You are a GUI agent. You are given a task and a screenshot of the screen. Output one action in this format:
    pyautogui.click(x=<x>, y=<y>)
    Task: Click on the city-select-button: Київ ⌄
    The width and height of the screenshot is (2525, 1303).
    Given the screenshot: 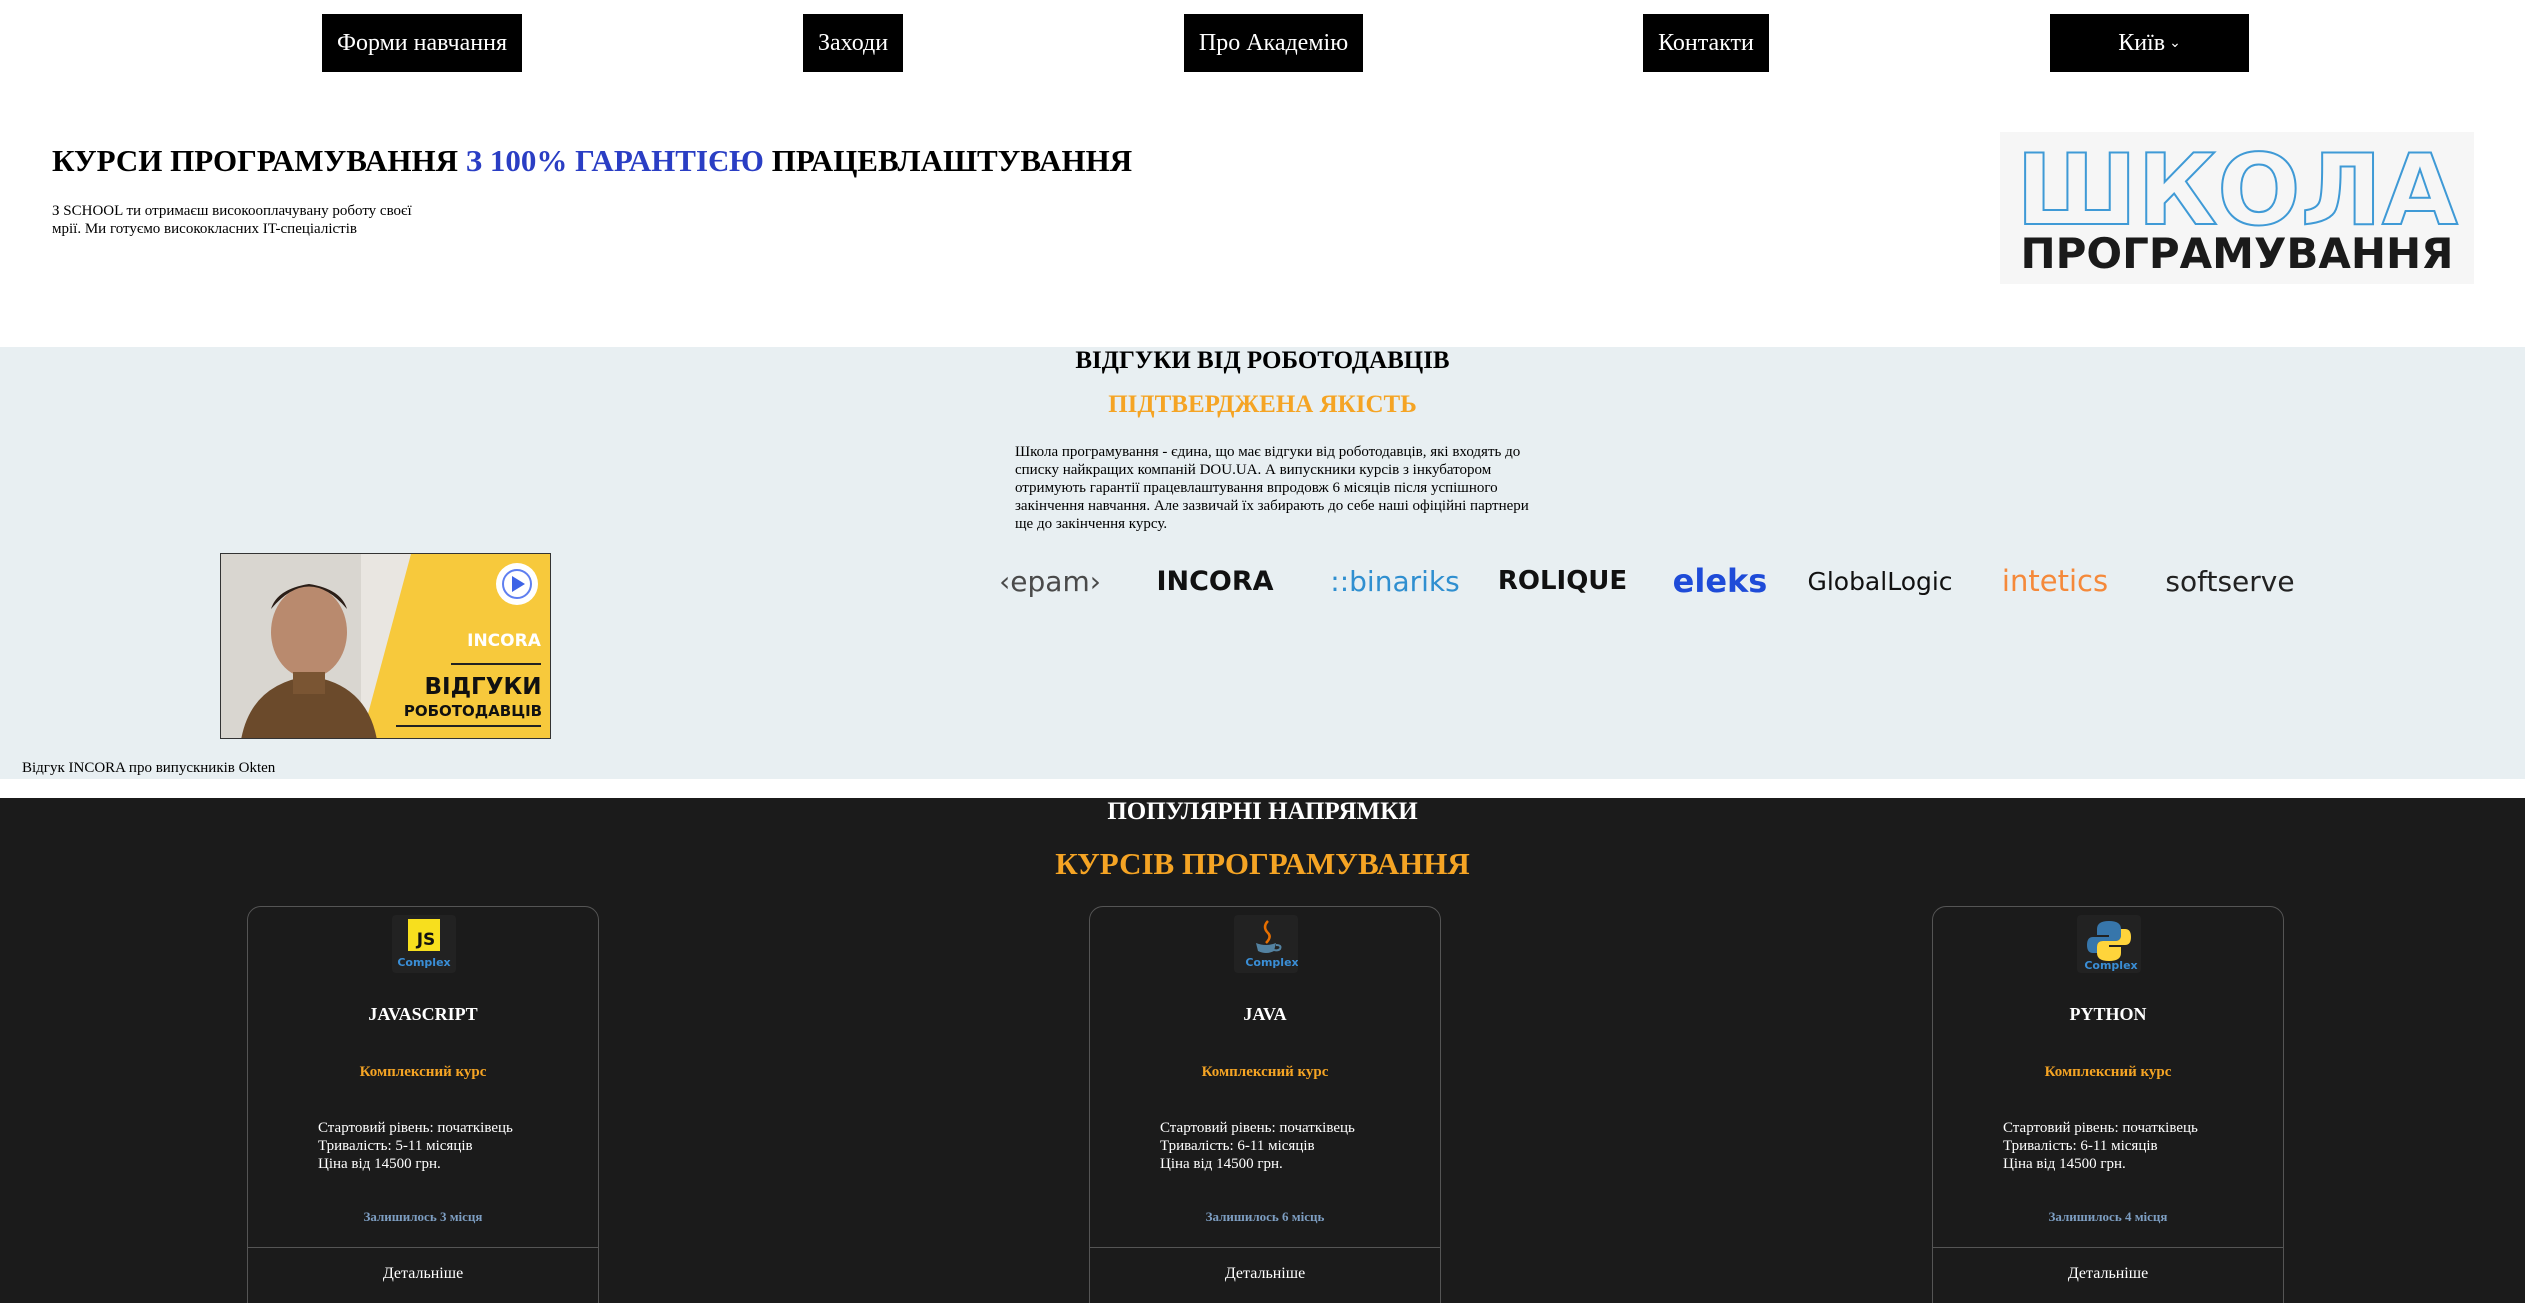 What is the action you would take?
    pyautogui.click(x=2149, y=43)
    